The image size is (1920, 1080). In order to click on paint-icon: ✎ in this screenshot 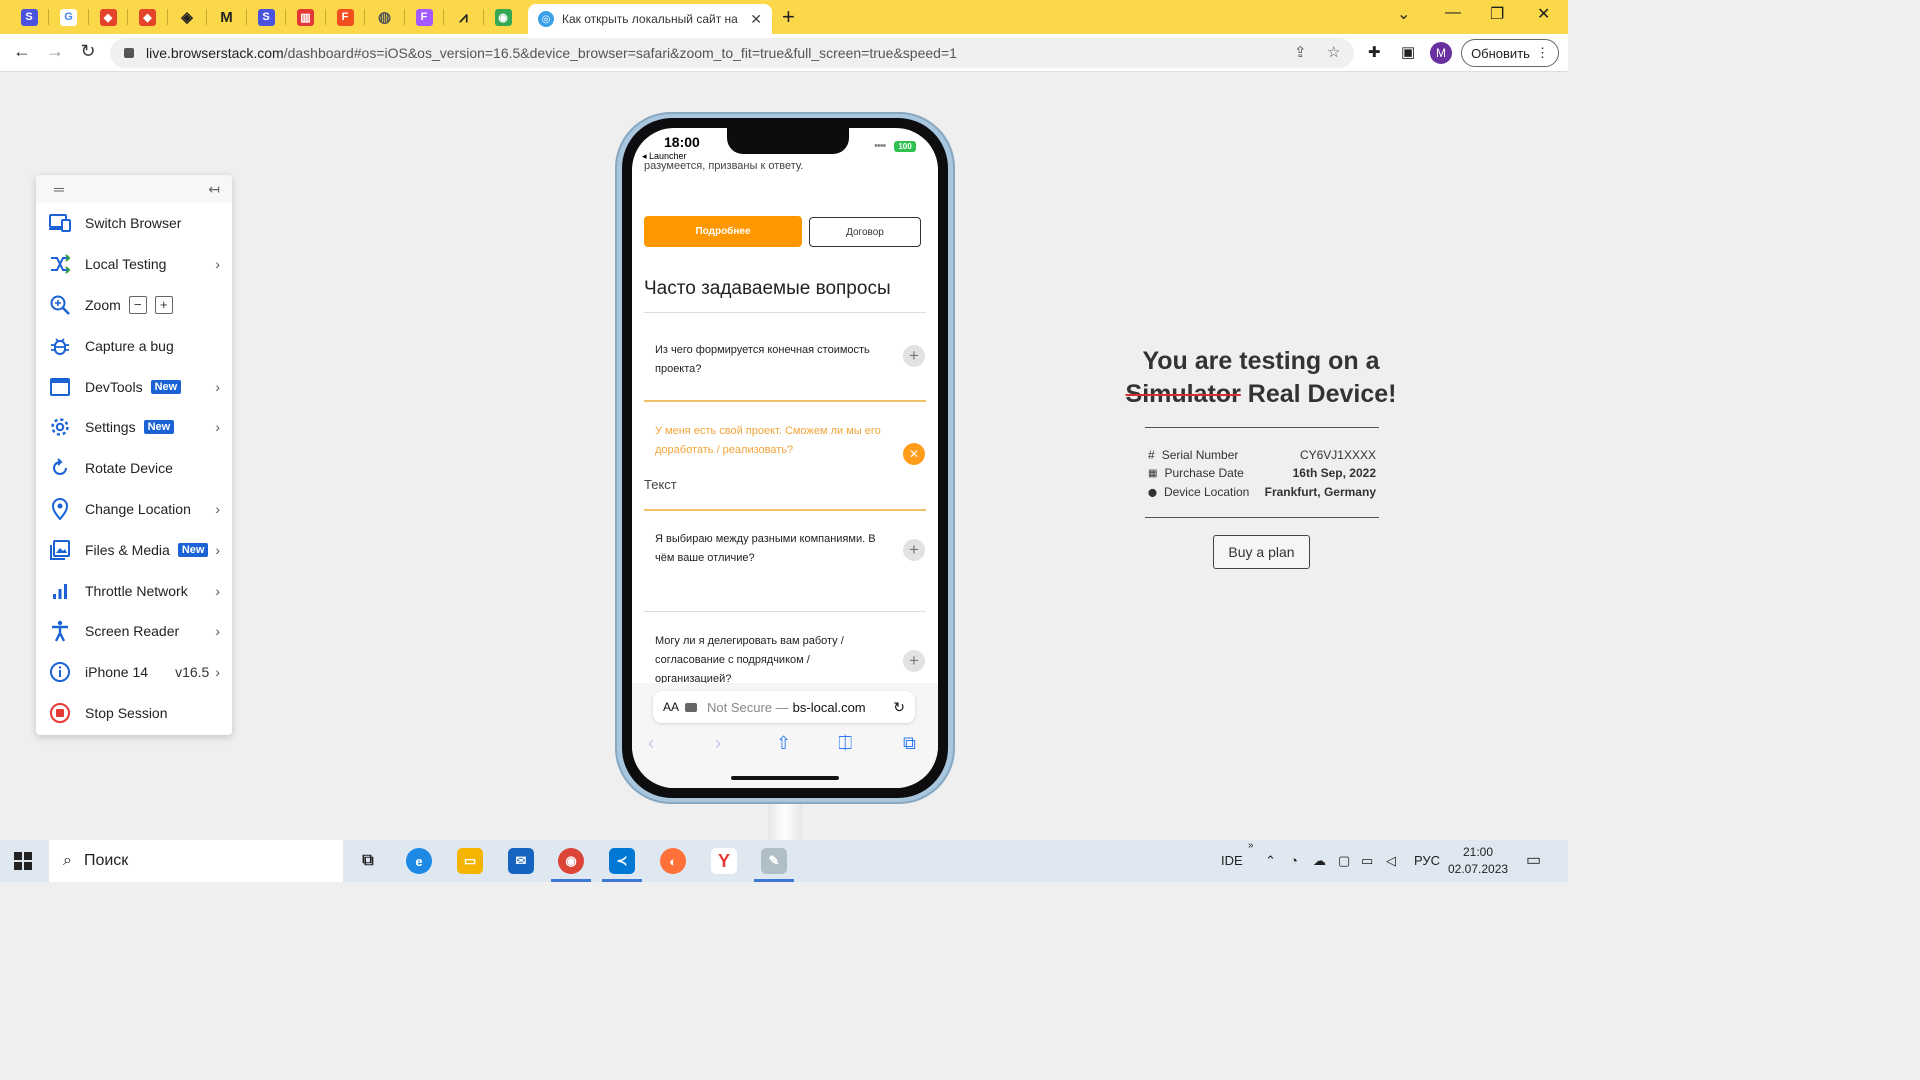, I will do `click(774, 861)`.